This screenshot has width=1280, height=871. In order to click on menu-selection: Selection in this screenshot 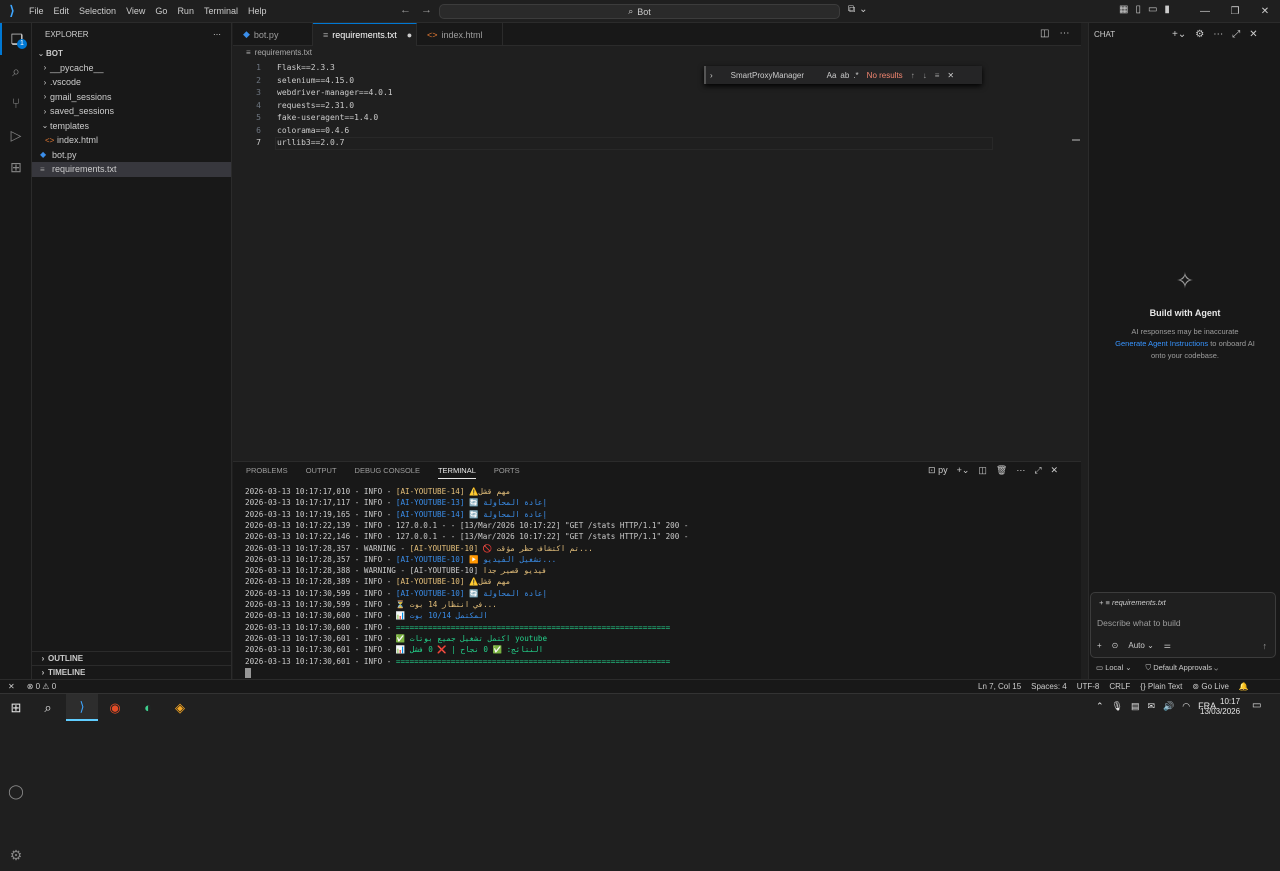, I will do `click(97, 11)`.